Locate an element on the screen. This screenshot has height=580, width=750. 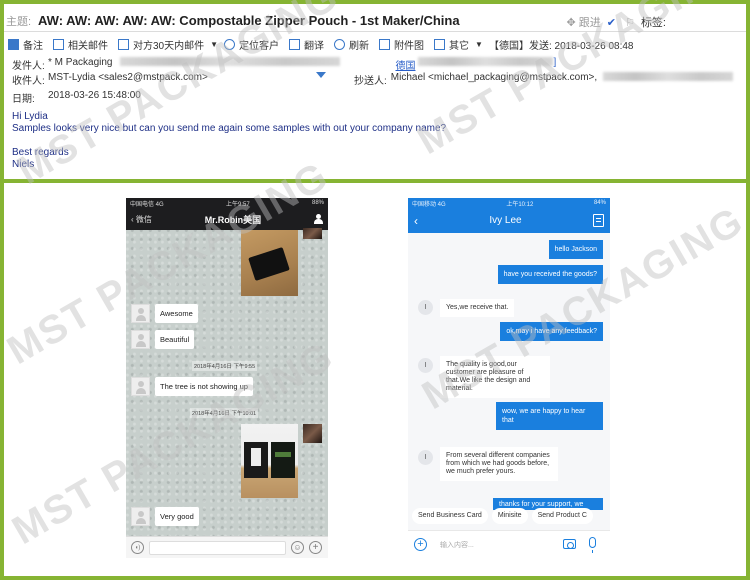
toolbar-other: 其它 is located at coordinates (451, 44).